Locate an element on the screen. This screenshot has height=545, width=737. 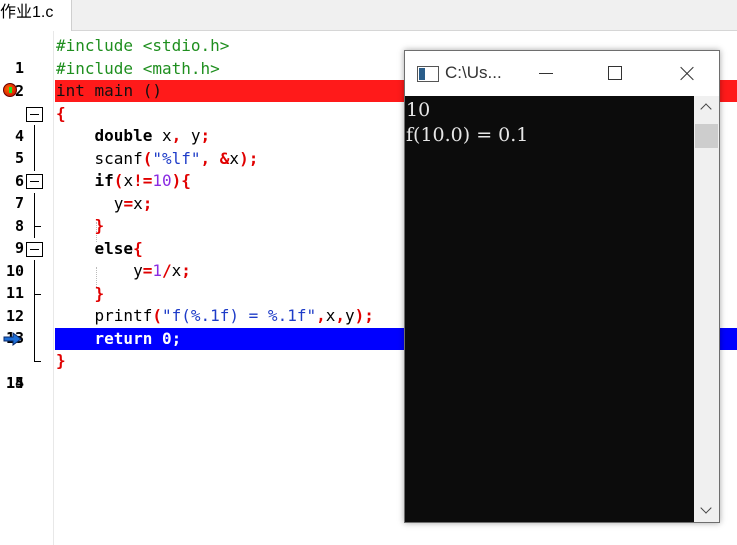
scroll-down-button is located at coordinates (706, 511).